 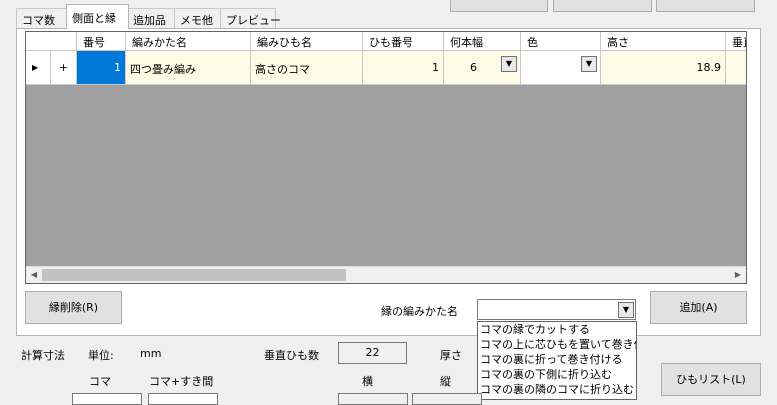 I want to click on color-dropdown-arrow-icon: ▼, so click(x=589, y=64).